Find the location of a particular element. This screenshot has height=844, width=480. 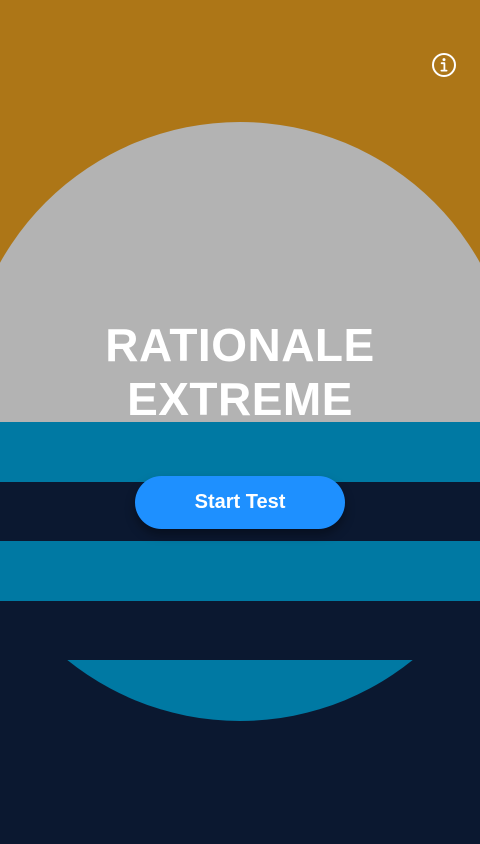

info-circle-icon is located at coordinates (444, 65).